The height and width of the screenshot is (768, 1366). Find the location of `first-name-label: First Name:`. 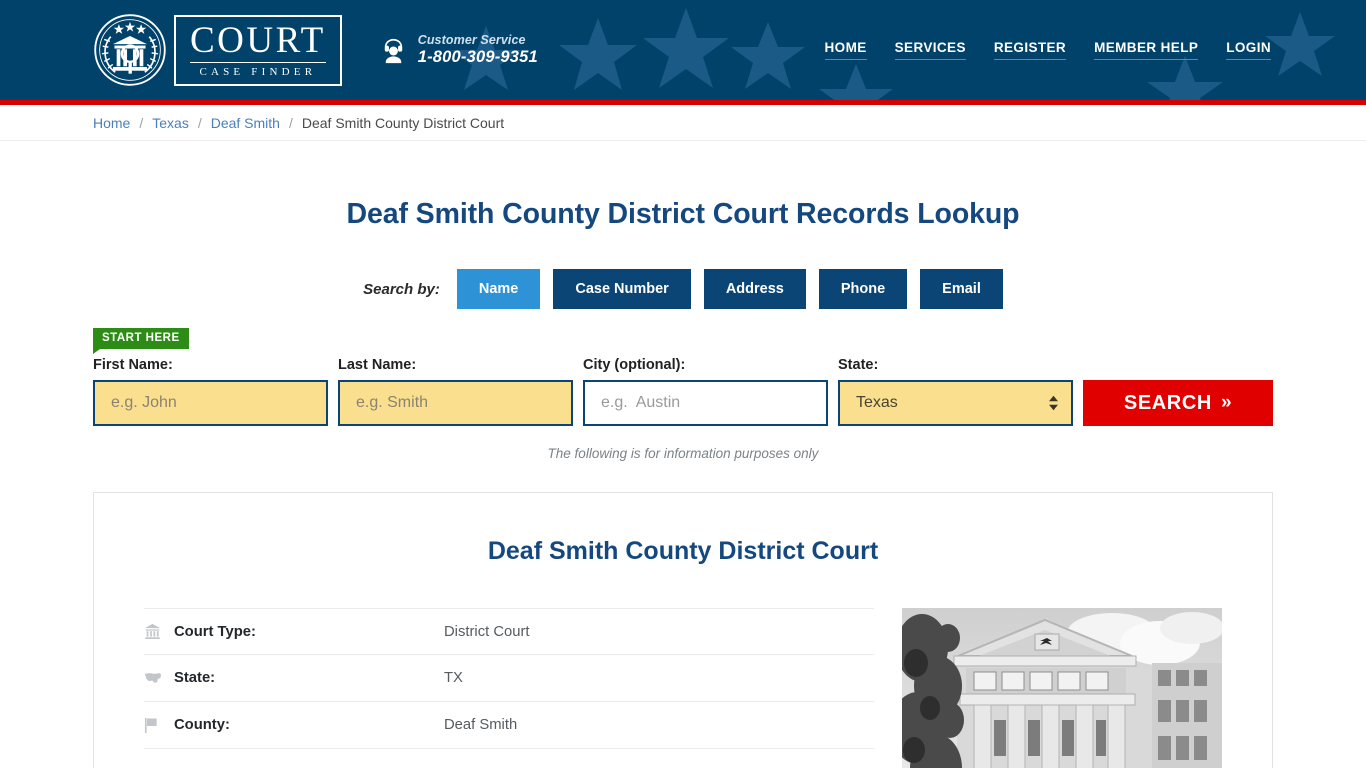

first-name-label: First Name: is located at coordinates (133, 365).